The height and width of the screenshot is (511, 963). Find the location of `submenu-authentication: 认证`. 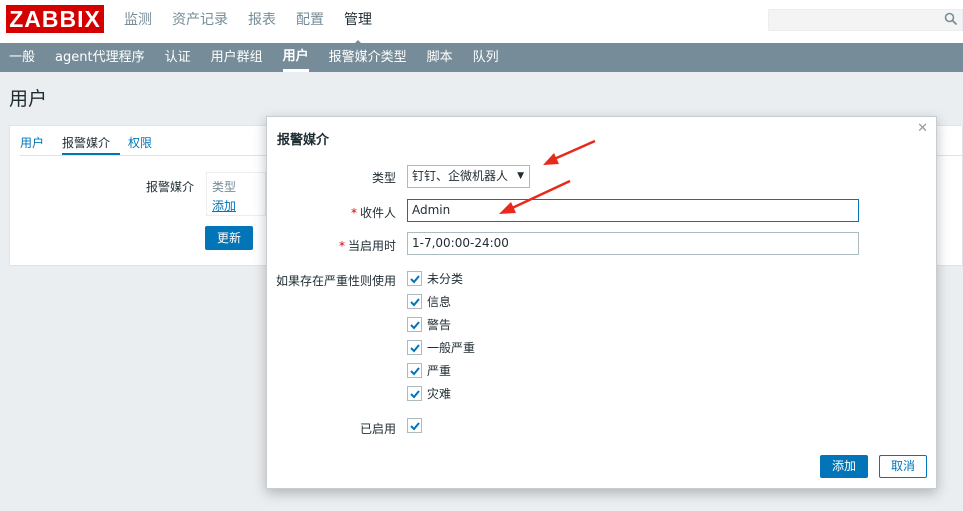

submenu-authentication: 认证 is located at coordinates (178, 57).